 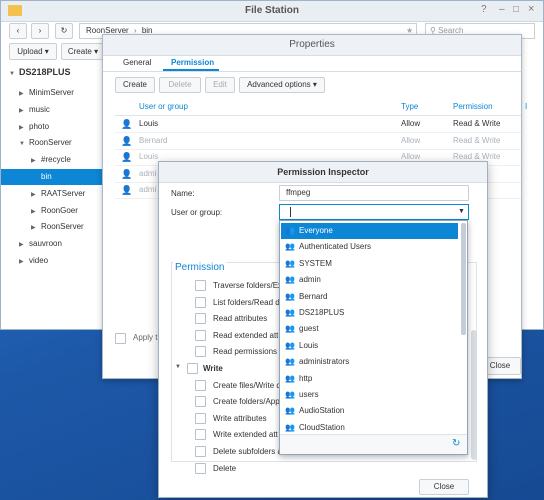 I want to click on tree-item: ▶ RAATServer, so click(x=52, y=194).